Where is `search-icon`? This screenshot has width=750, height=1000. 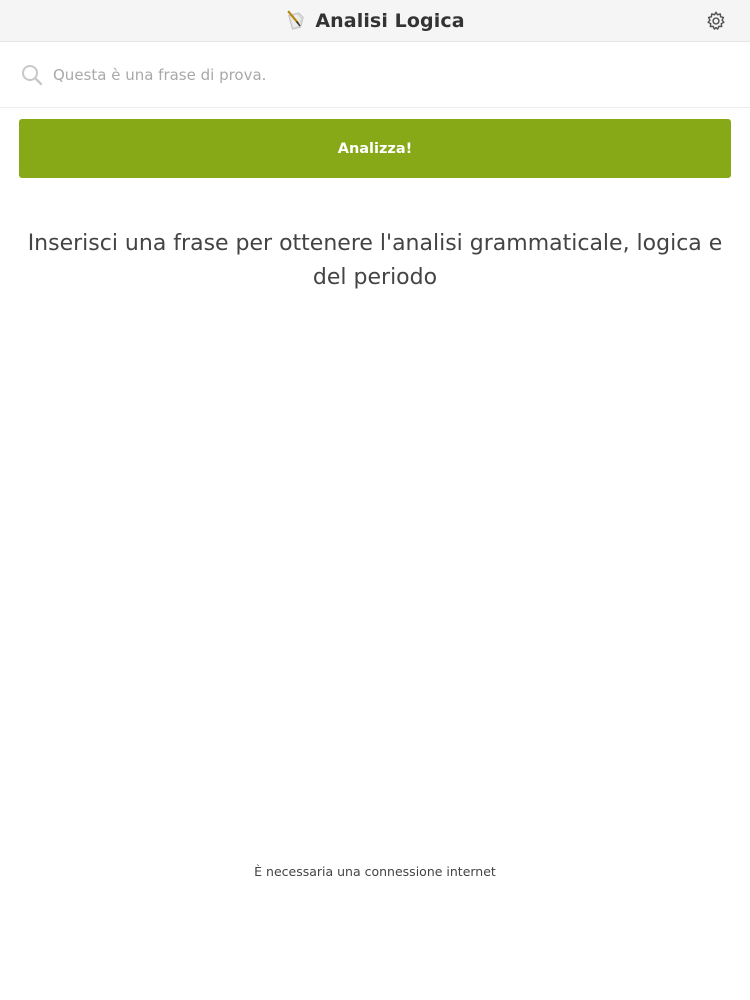
search-icon is located at coordinates (32, 74).